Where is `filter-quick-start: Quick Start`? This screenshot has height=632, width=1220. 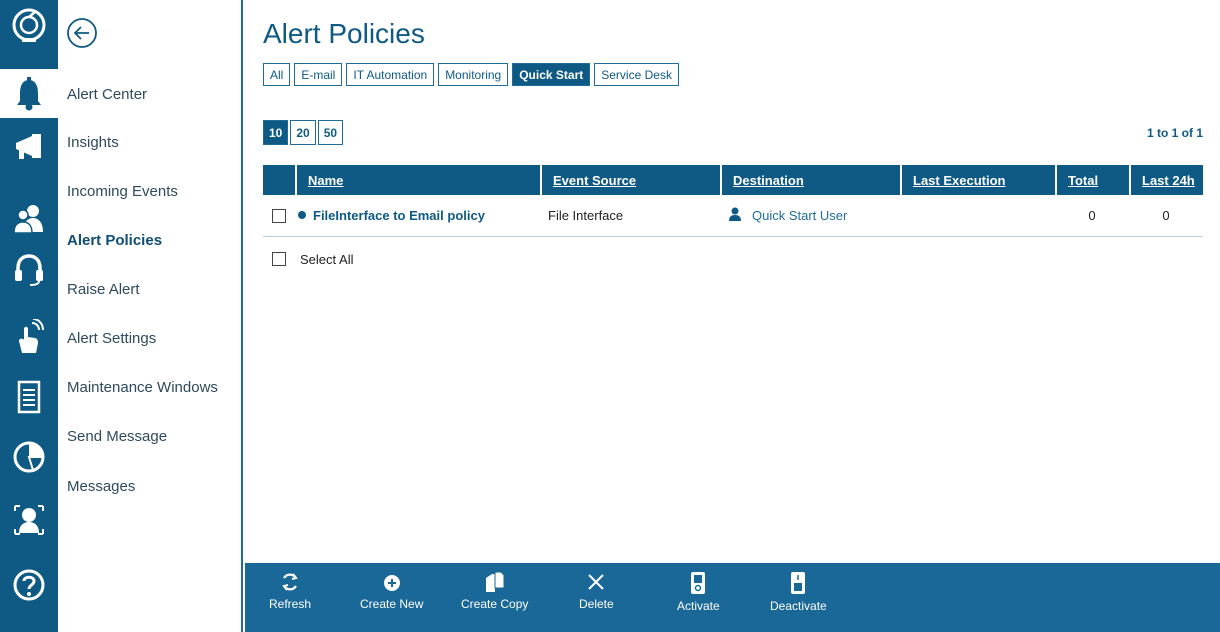
filter-quick-start: Quick Start is located at coordinates (551, 74).